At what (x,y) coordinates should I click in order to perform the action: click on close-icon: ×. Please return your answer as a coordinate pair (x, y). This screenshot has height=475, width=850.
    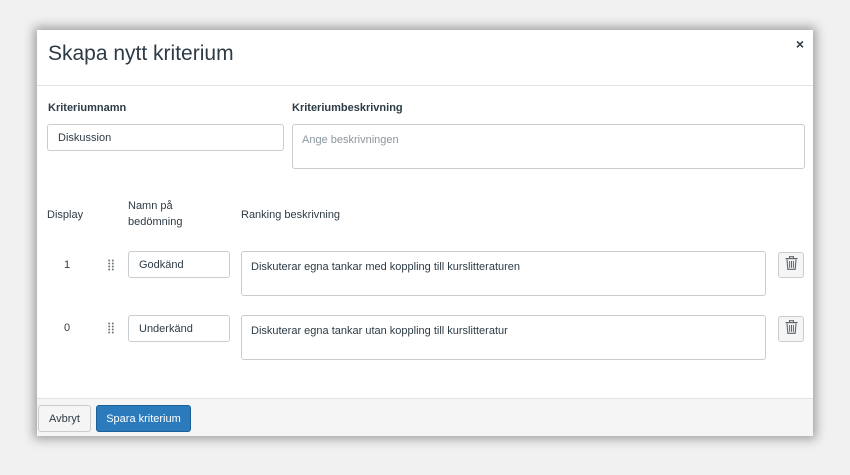
    Looking at the image, I should click on (800, 44).